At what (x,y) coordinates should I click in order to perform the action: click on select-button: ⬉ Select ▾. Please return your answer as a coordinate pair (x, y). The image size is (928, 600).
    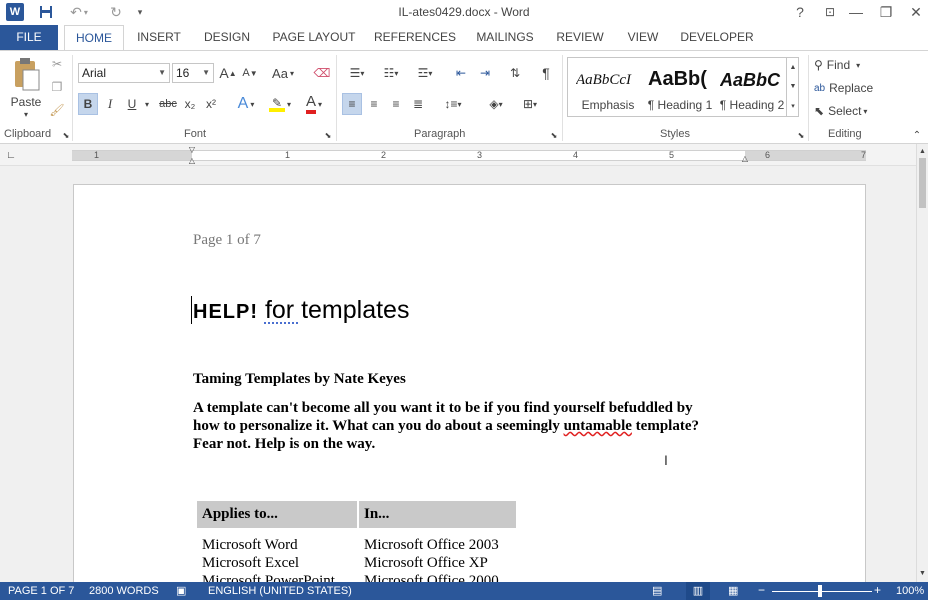
    Looking at the image, I should click on (849, 111).